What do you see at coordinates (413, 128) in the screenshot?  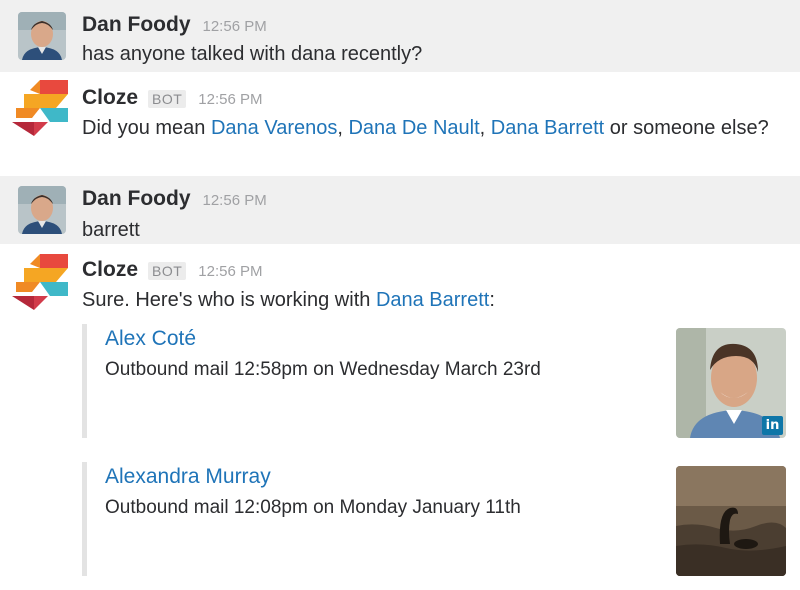 I see `contact-link-dana-de-nault: Dana De Nault` at bounding box center [413, 128].